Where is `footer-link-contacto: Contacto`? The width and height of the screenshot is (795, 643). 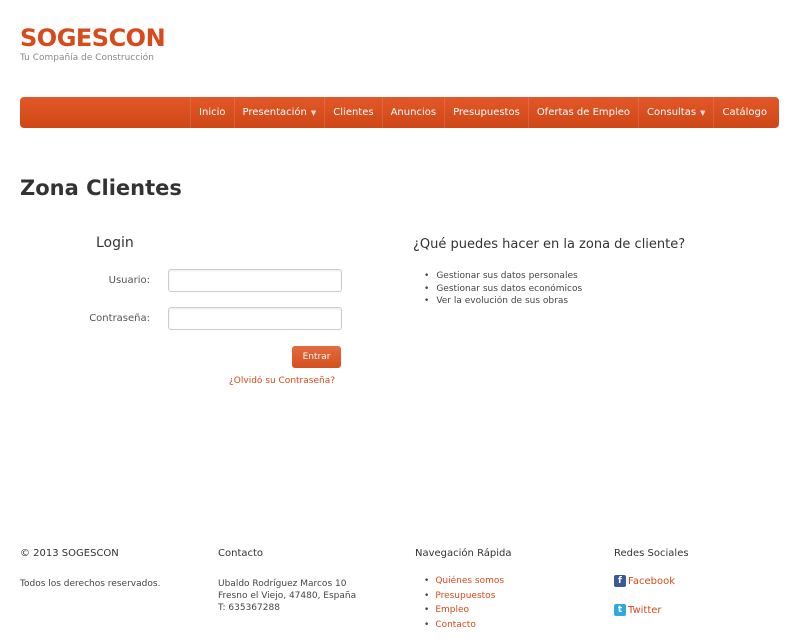
footer-link-contacto: Contacto is located at coordinates (468, 625).